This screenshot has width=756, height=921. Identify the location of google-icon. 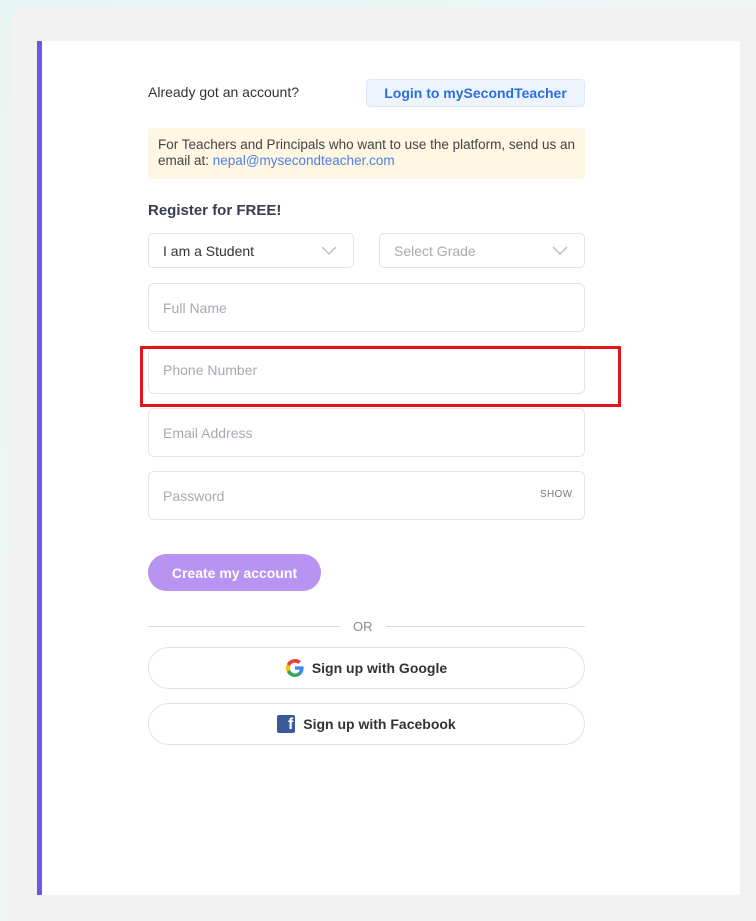
(294, 668).